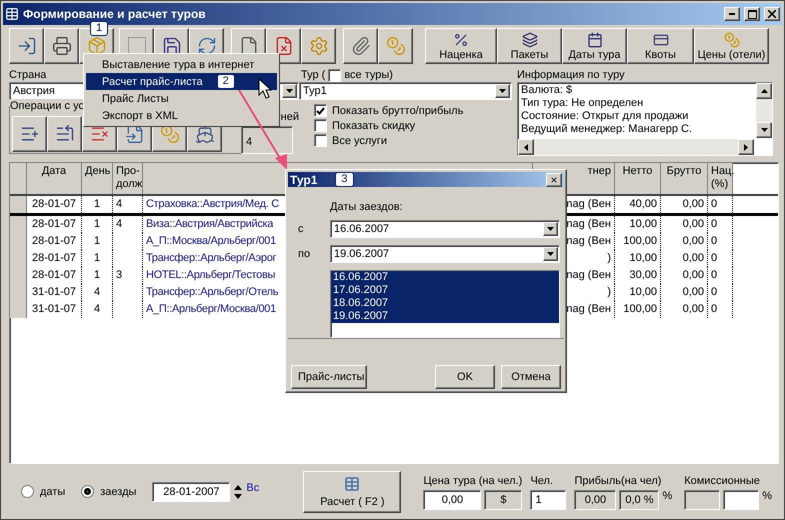 The width and height of the screenshot is (785, 520). What do you see at coordinates (181, 64) in the screenshot?
I see `menu-item: Выставление тура в интернет` at bounding box center [181, 64].